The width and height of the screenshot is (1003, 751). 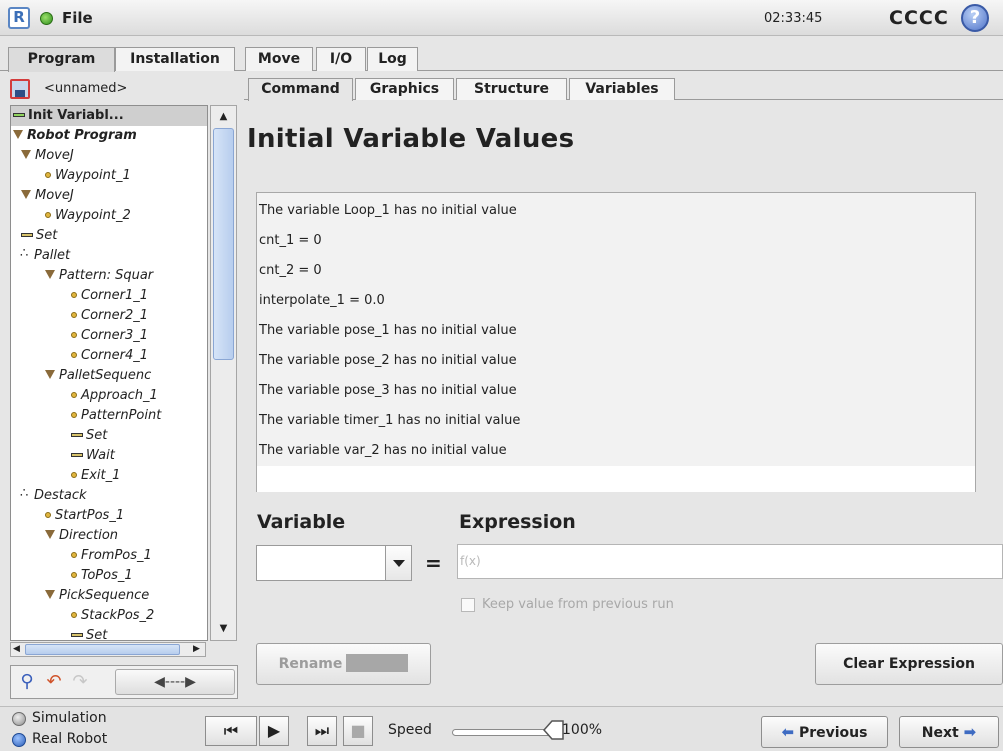 I want to click on status-dot-icon, so click(x=46, y=18).